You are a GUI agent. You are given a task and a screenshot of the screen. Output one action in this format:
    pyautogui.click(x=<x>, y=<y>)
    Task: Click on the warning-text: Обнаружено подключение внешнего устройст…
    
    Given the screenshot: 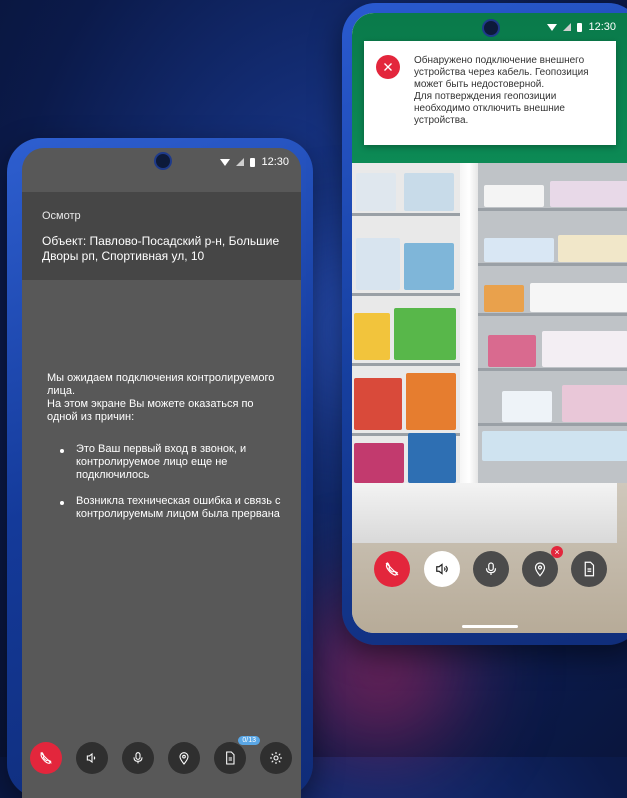 What is the action you would take?
    pyautogui.click(x=511, y=91)
    